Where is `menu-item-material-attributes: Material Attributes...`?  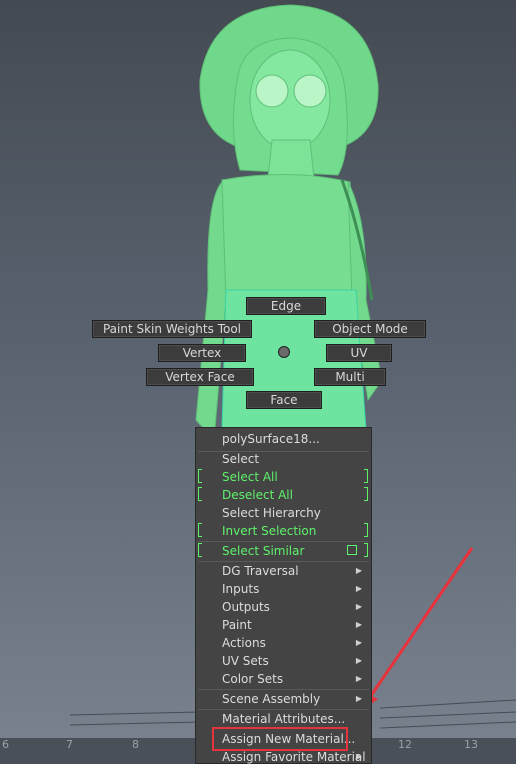 menu-item-material-attributes: Material Attributes... is located at coordinates (283, 719).